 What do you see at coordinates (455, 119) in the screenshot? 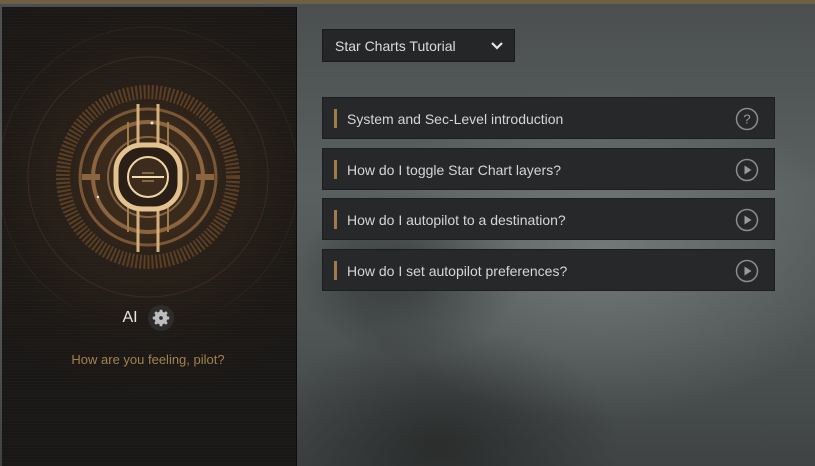
I see `tutorial-item-label: System and Sec-Level introduction` at bounding box center [455, 119].